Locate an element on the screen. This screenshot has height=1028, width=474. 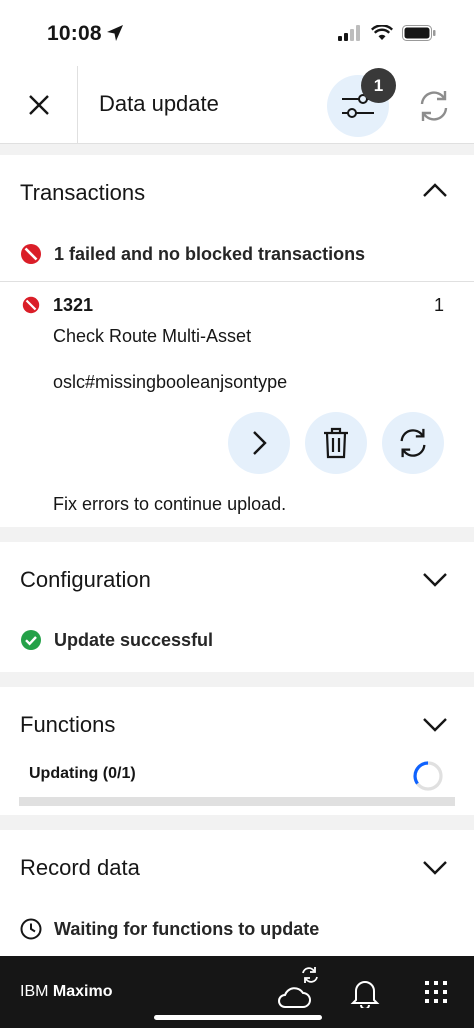
transaction-id: 1321 is located at coordinates (73, 305).